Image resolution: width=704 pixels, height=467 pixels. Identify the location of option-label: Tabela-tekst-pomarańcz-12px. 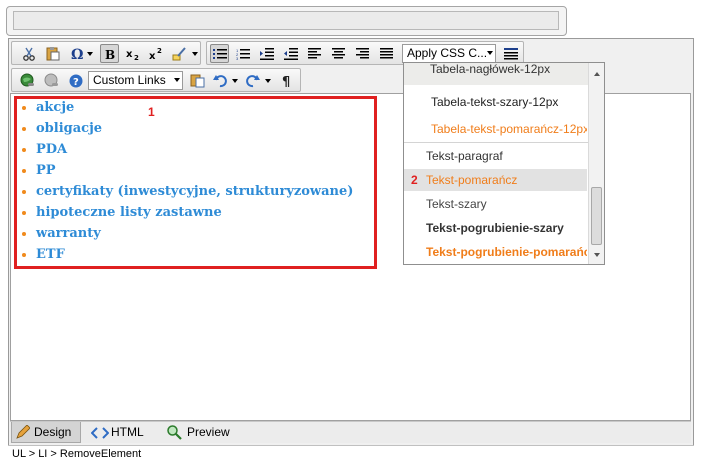
(509, 129).